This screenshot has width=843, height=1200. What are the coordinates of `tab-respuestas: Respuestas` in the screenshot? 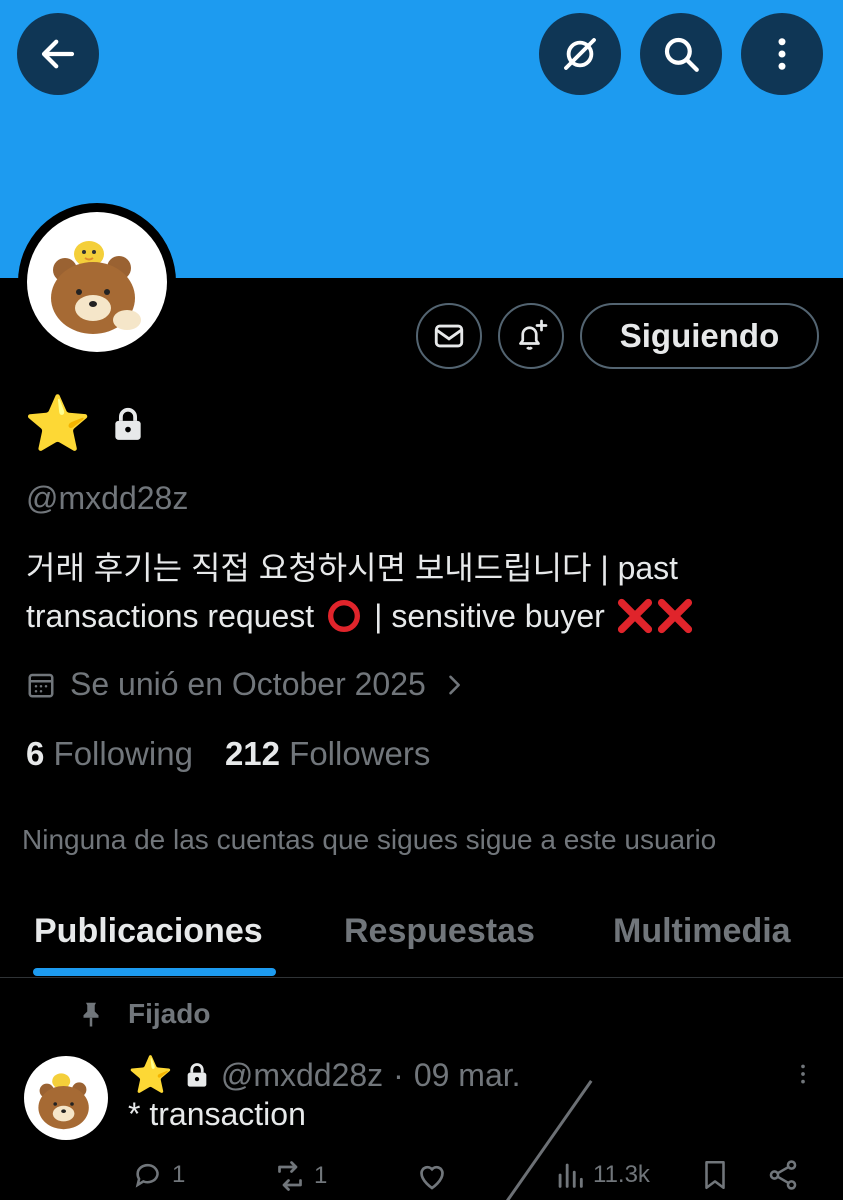 It's located at (439, 931).